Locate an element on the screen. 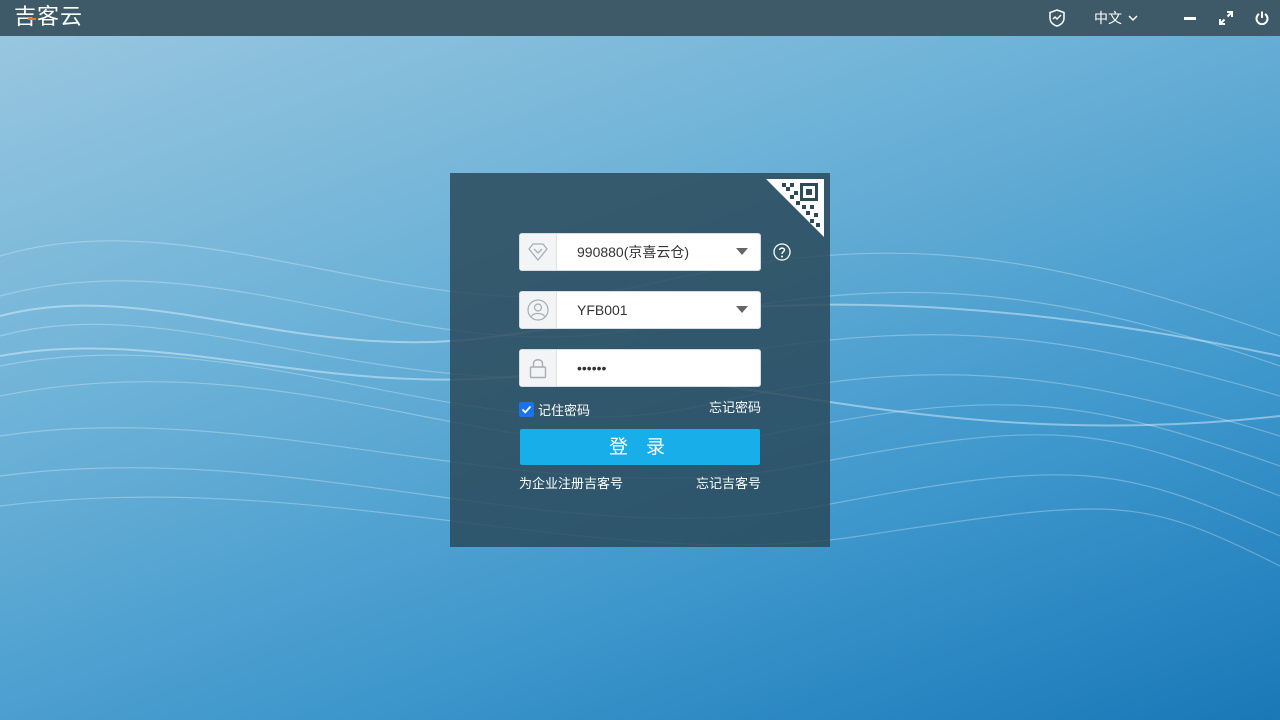 This screenshot has width=1280, height=720. forgot-password-link: 忘记密码 is located at coordinates (735, 409).